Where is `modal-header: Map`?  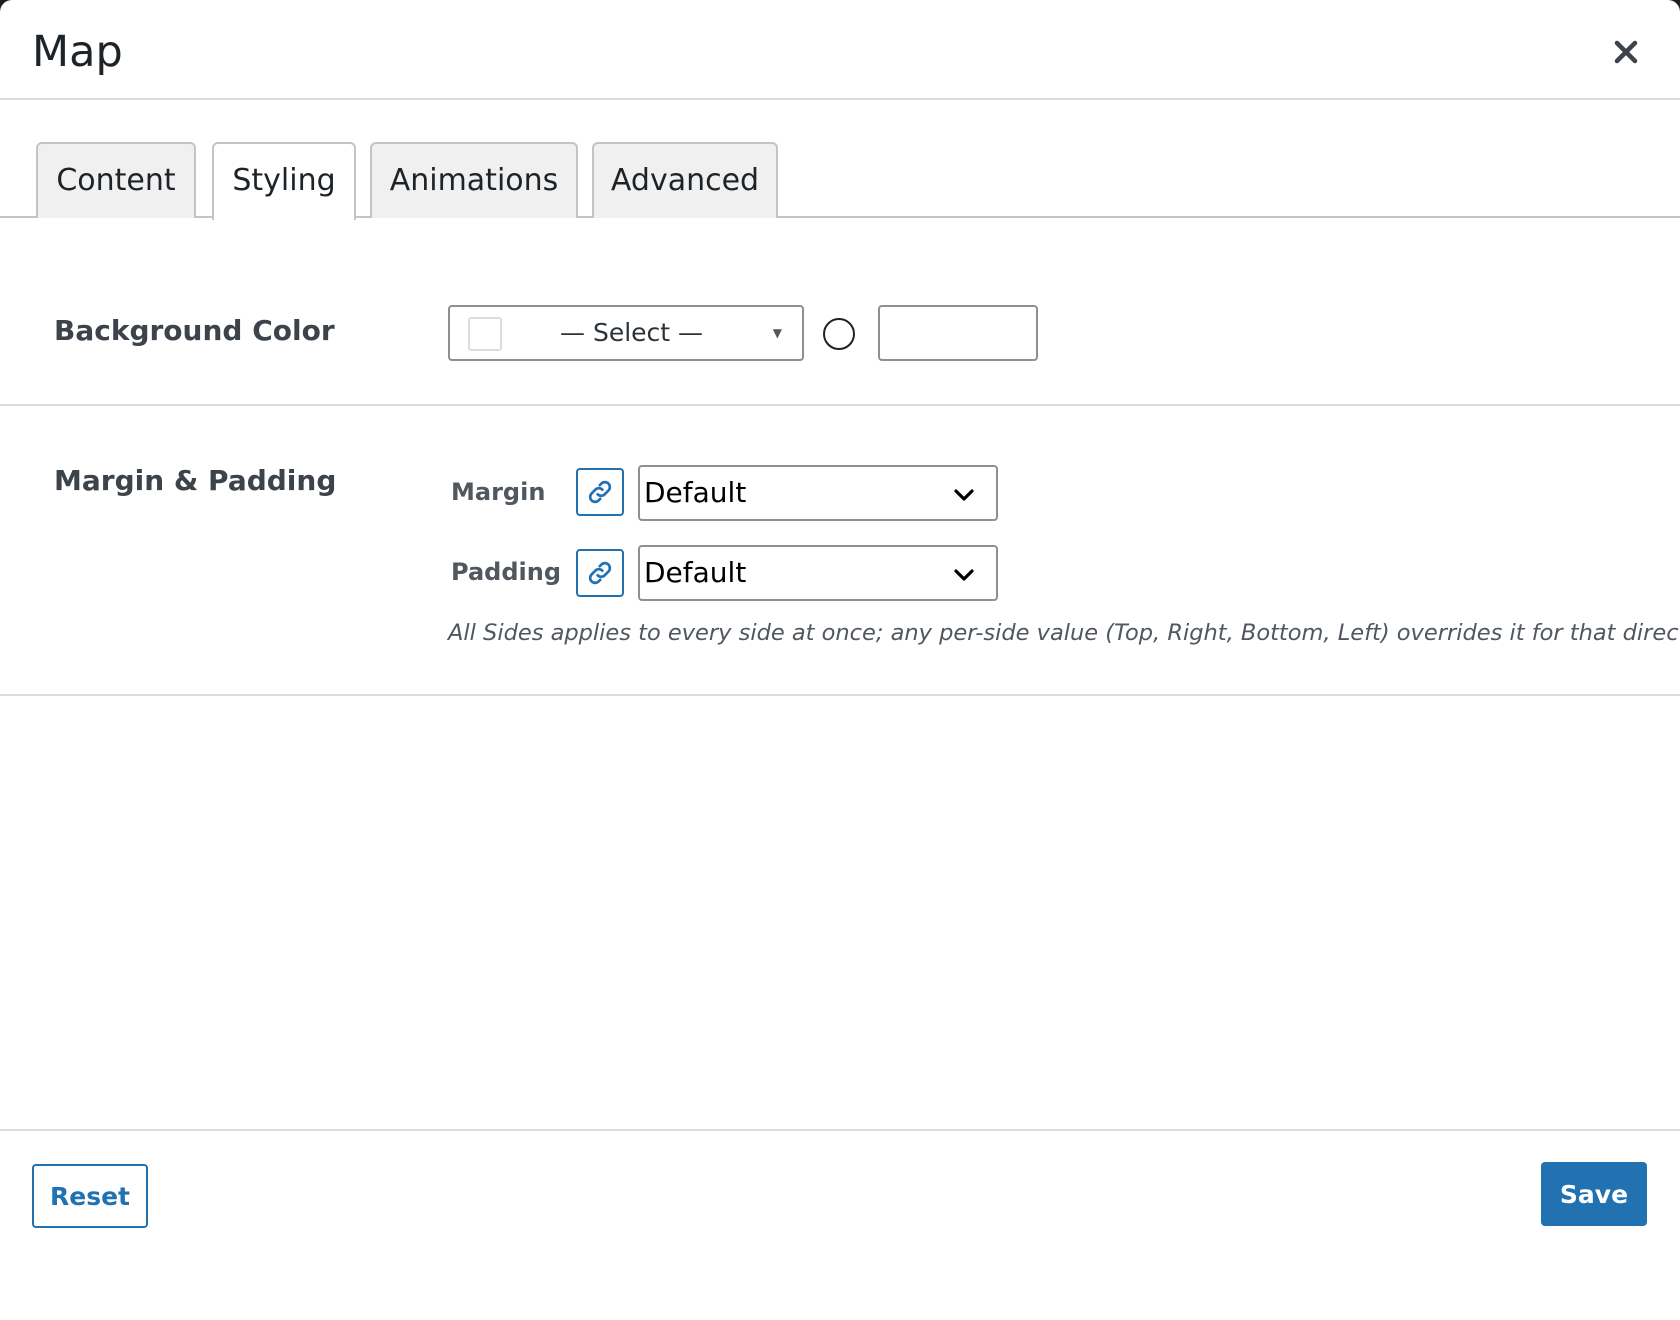 modal-header: Map is located at coordinates (840, 50).